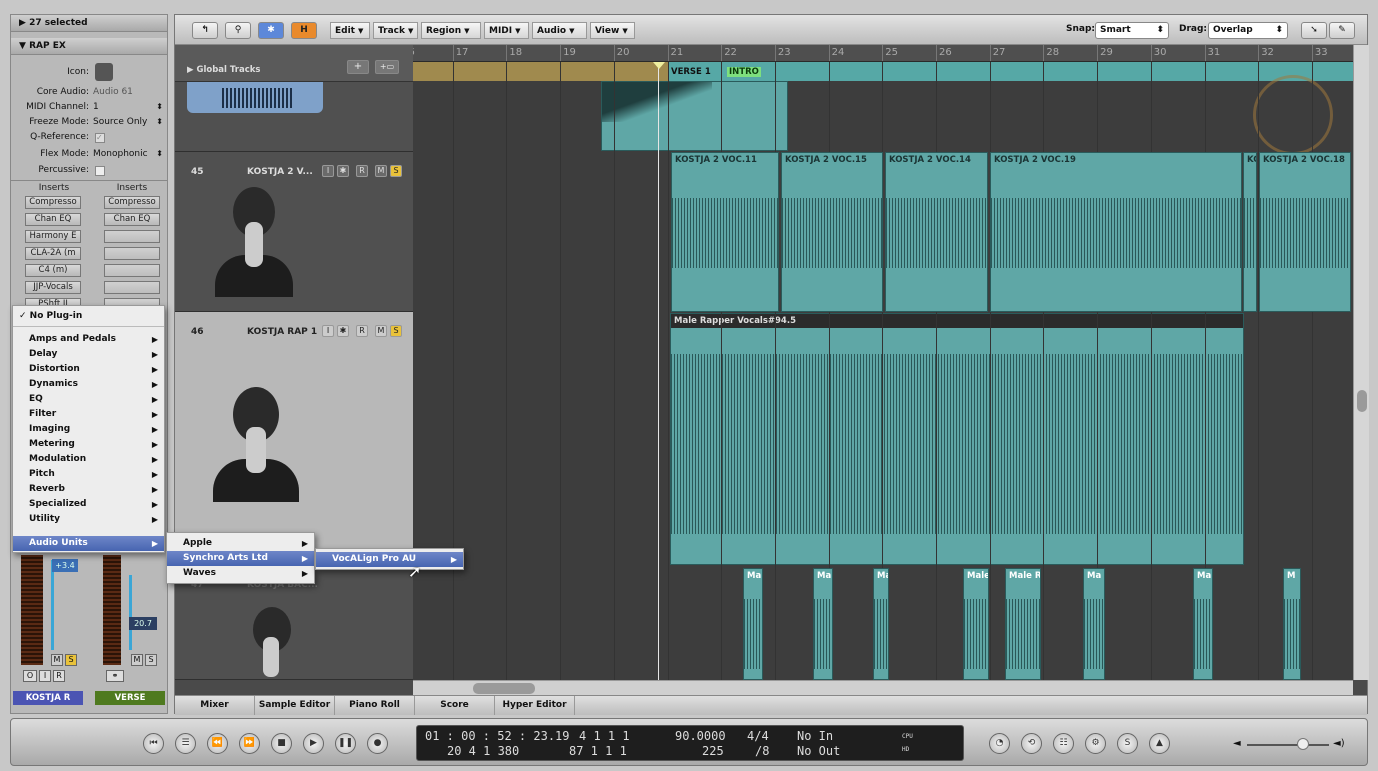 The image size is (1378, 771). I want to click on track-icon, so click(104, 72).